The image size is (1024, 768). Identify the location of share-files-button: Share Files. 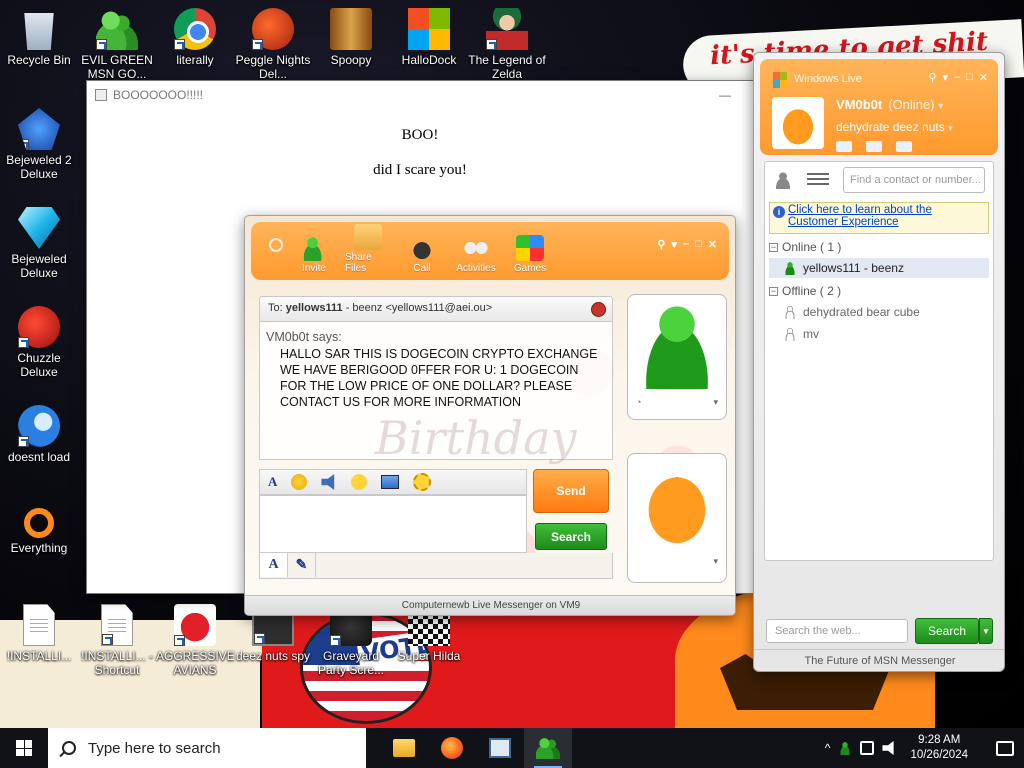
(368, 249).